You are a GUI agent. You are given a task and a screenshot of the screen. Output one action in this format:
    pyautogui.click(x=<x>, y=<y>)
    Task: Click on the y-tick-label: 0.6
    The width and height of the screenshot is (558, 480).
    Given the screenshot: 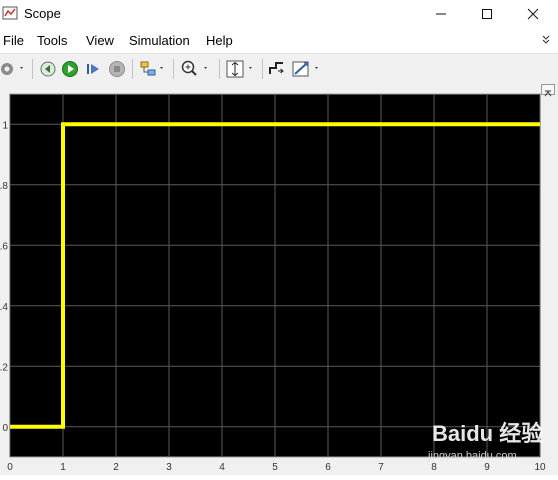 What is the action you would take?
    pyautogui.click(x=4, y=246)
    